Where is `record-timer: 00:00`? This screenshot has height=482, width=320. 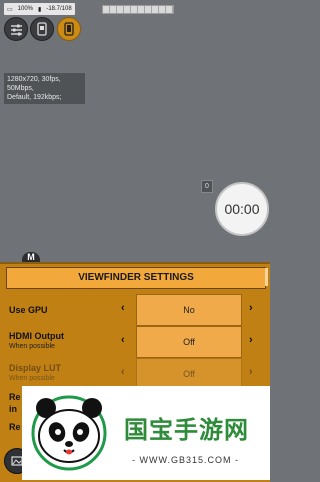 record-timer: 00:00 is located at coordinates (242, 209).